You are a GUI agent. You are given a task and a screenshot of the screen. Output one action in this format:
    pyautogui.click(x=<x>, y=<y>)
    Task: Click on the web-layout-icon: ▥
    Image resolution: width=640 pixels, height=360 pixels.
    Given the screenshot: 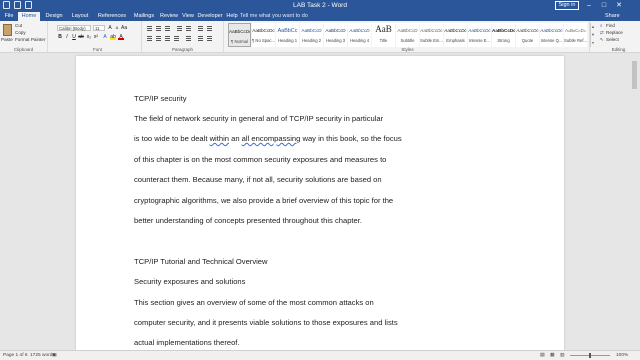 What is the action you would take?
    pyautogui.click(x=562, y=355)
    